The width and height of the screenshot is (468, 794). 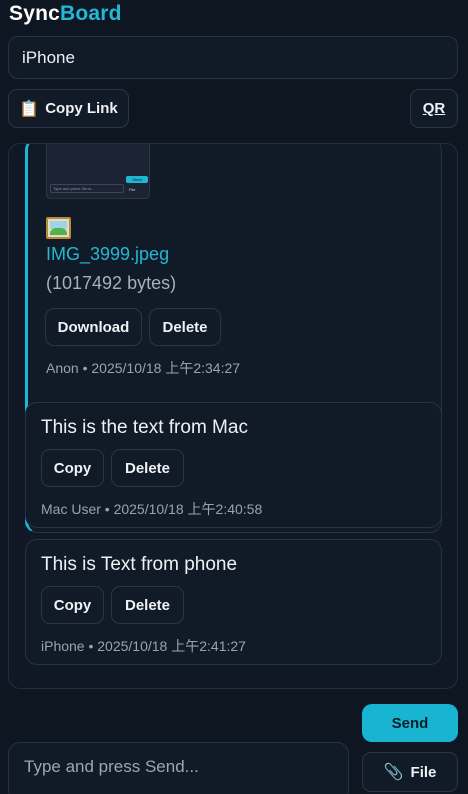 I want to click on copy-link-button: 📋 Copy Link, so click(x=68, y=108).